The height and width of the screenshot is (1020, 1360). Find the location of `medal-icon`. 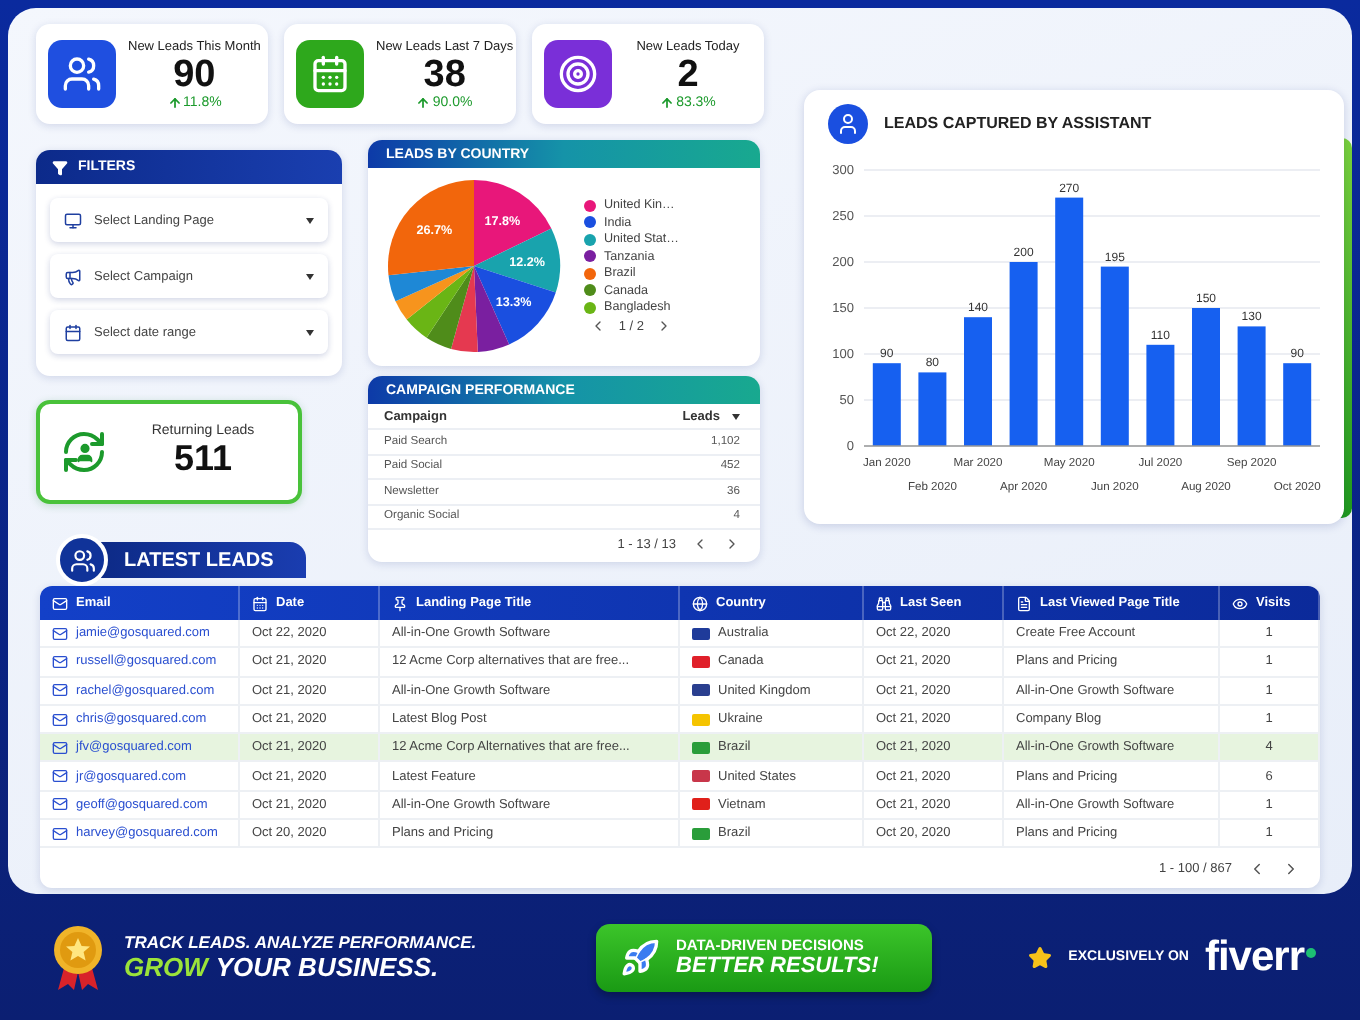

medal-icon is located at coordinates (78, 957).